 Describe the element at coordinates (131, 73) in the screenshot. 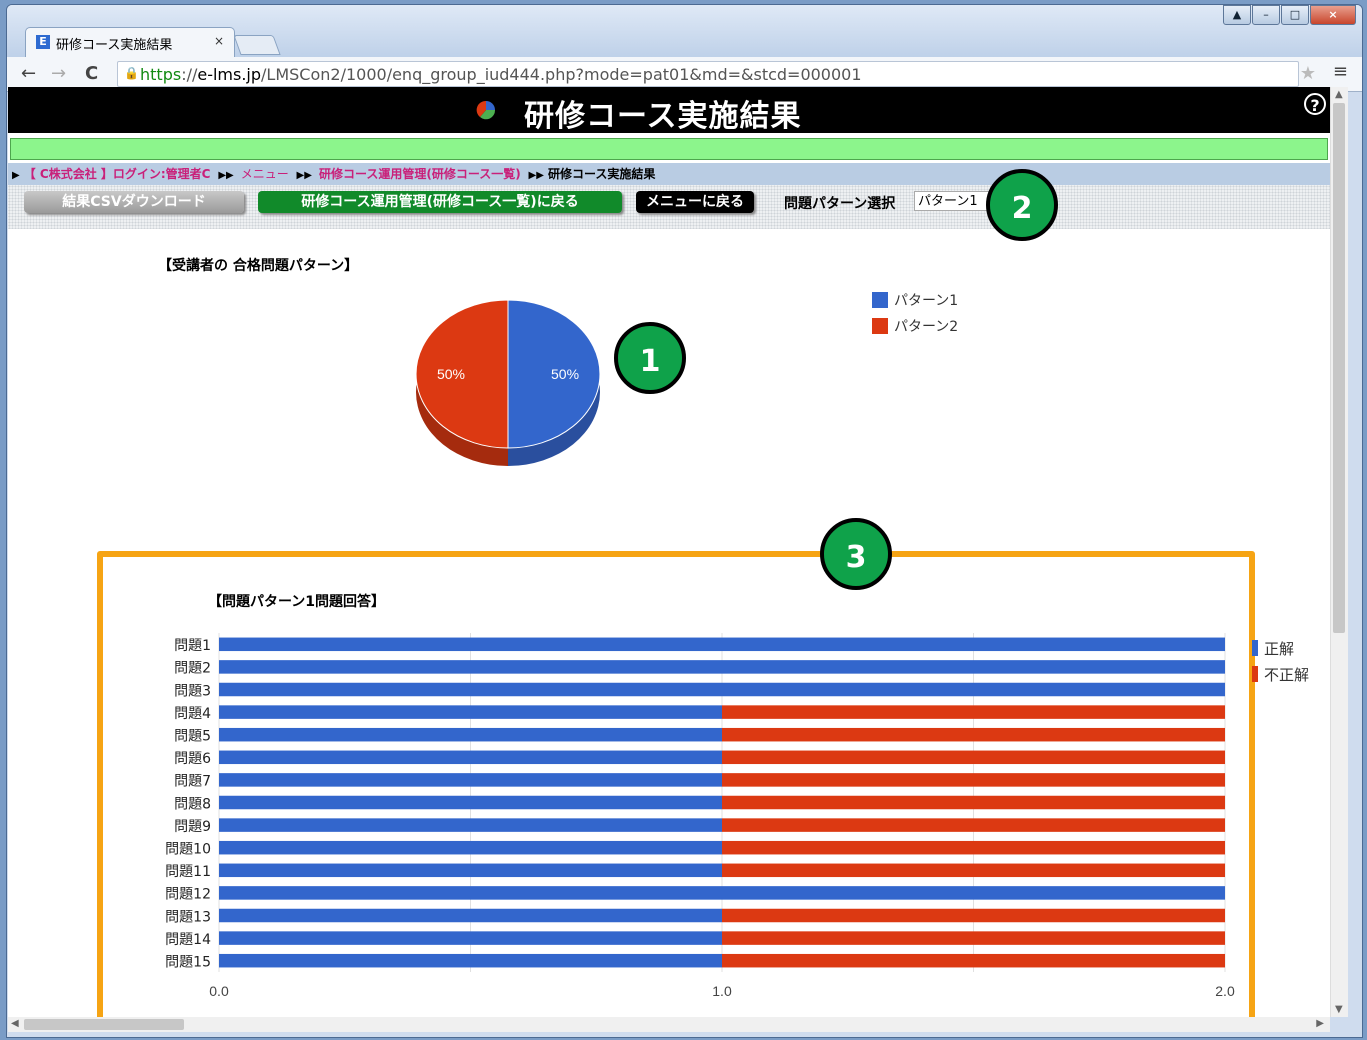

I see `lock-icon: 🔒` at that location.